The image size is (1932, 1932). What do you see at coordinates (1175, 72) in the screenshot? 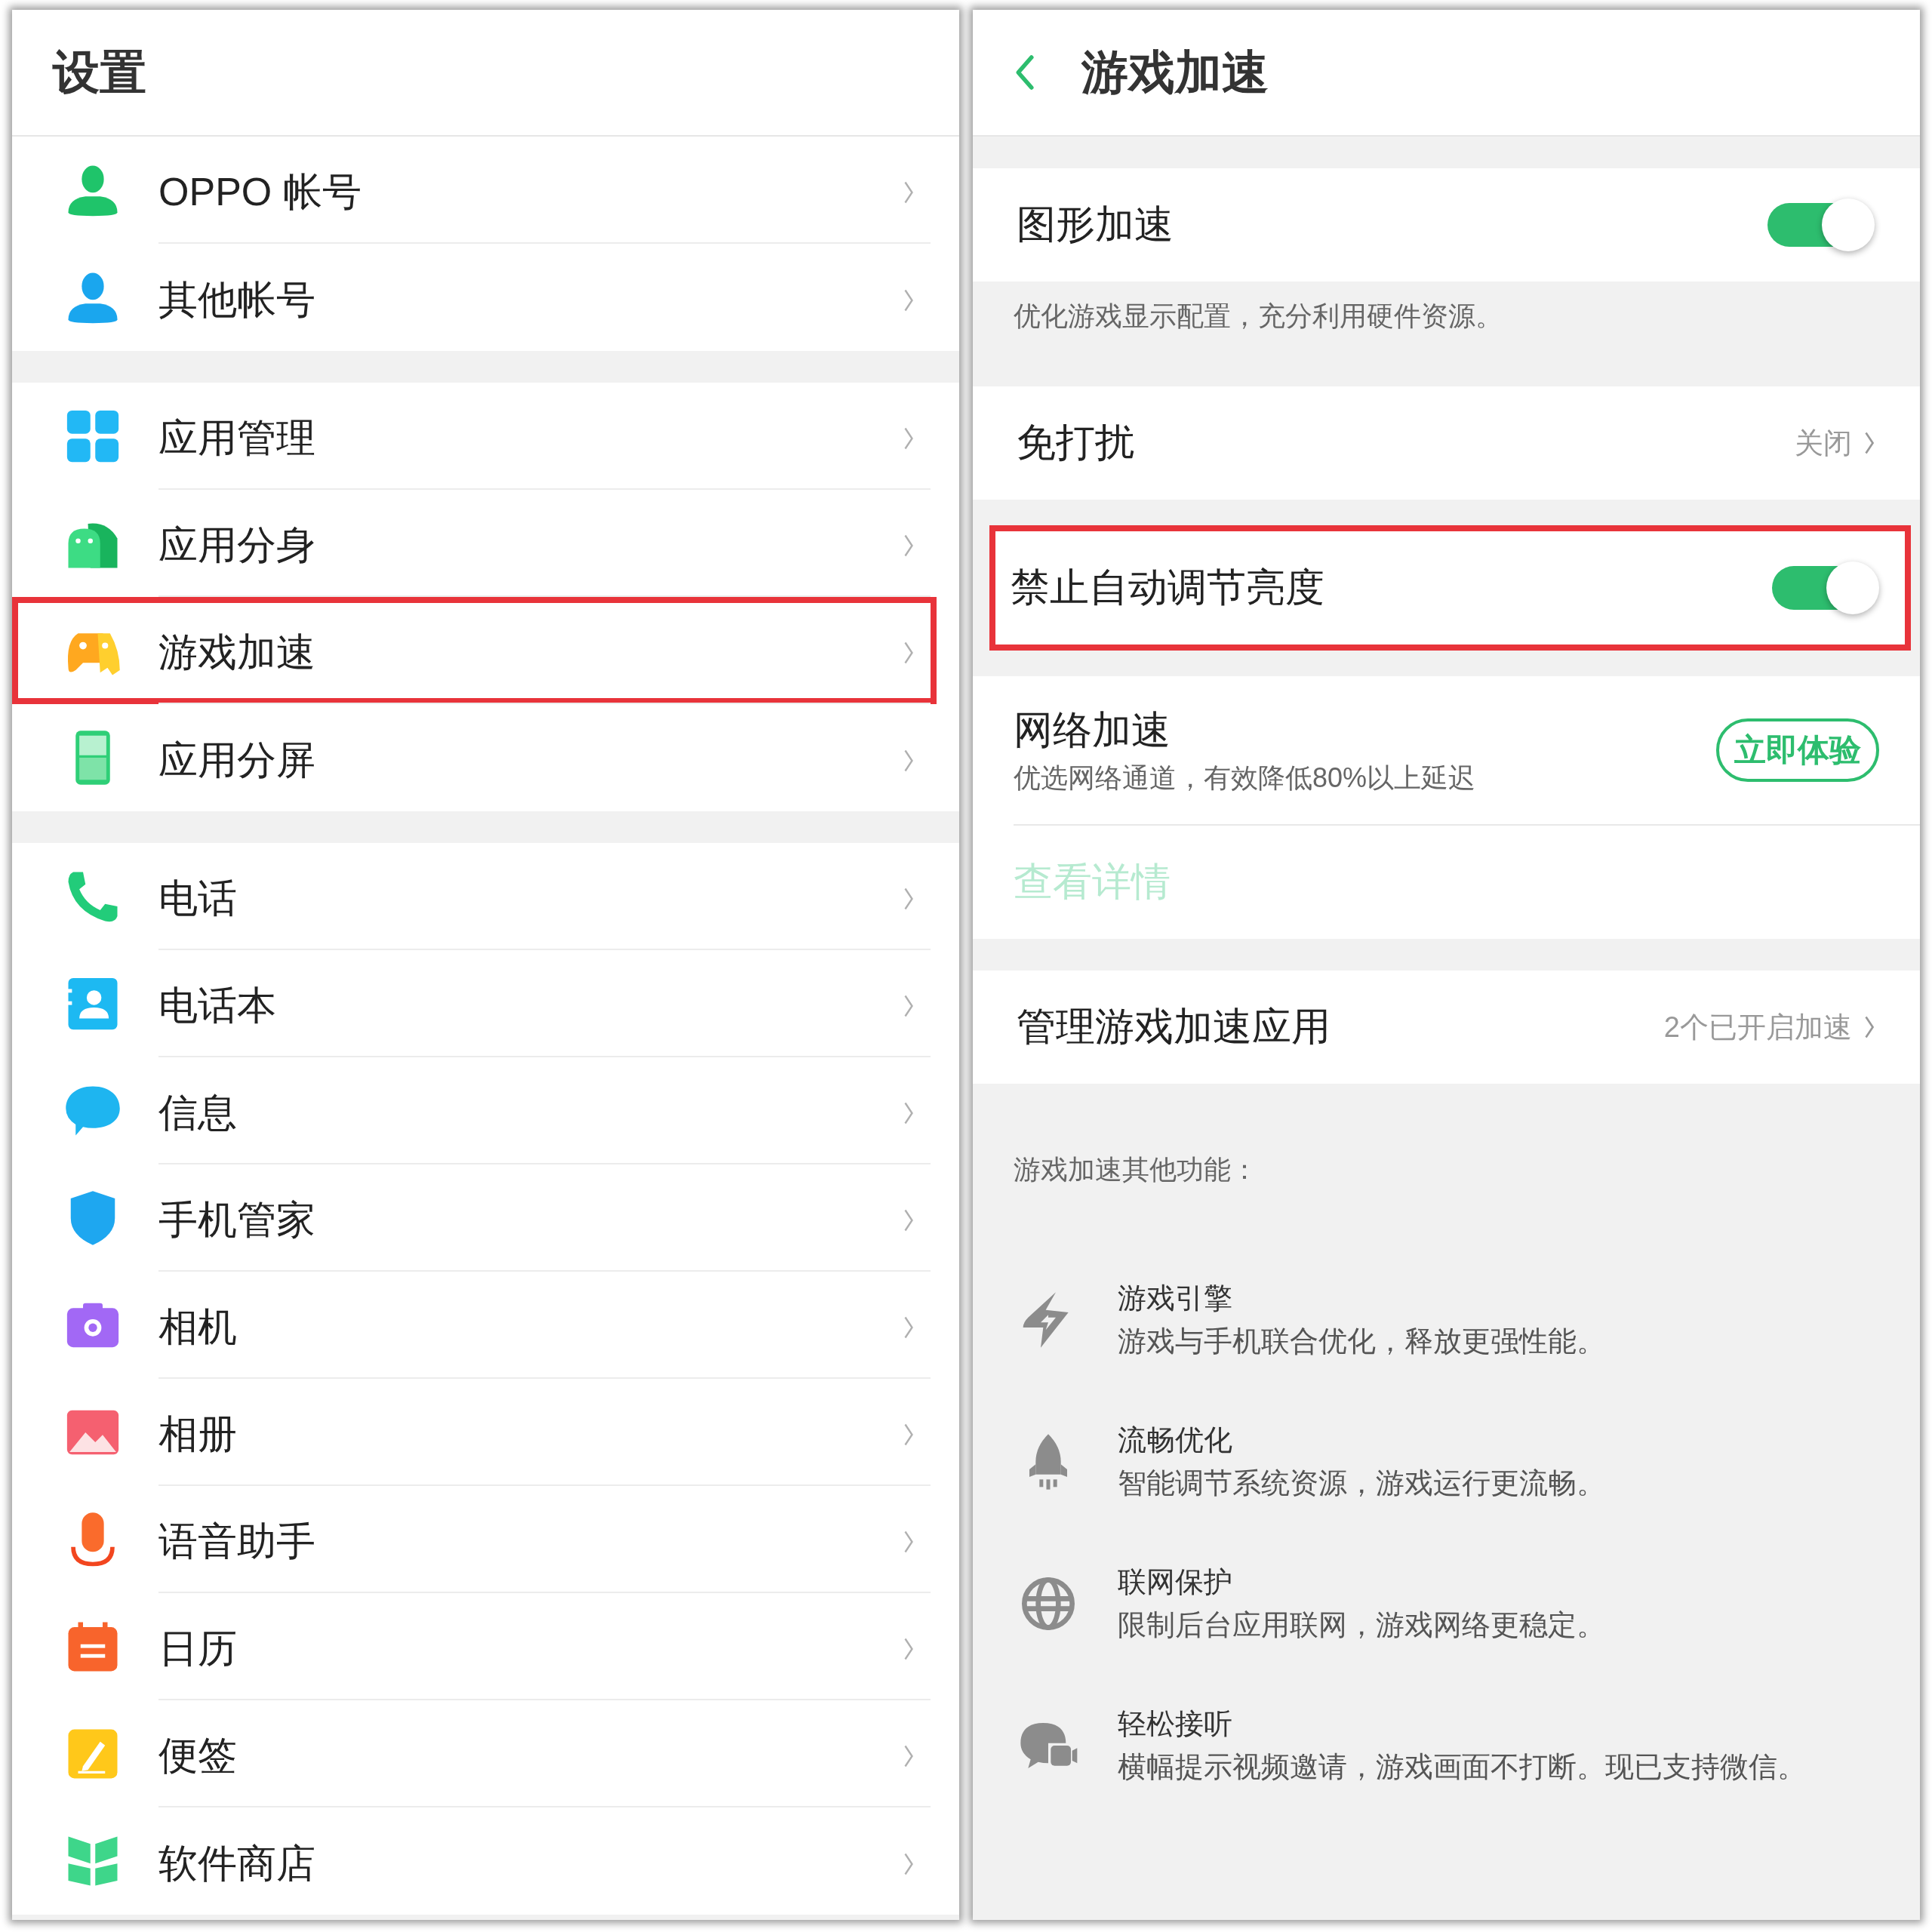
I see `page-title: 游戏加速` at bounding box center [1175, 72].